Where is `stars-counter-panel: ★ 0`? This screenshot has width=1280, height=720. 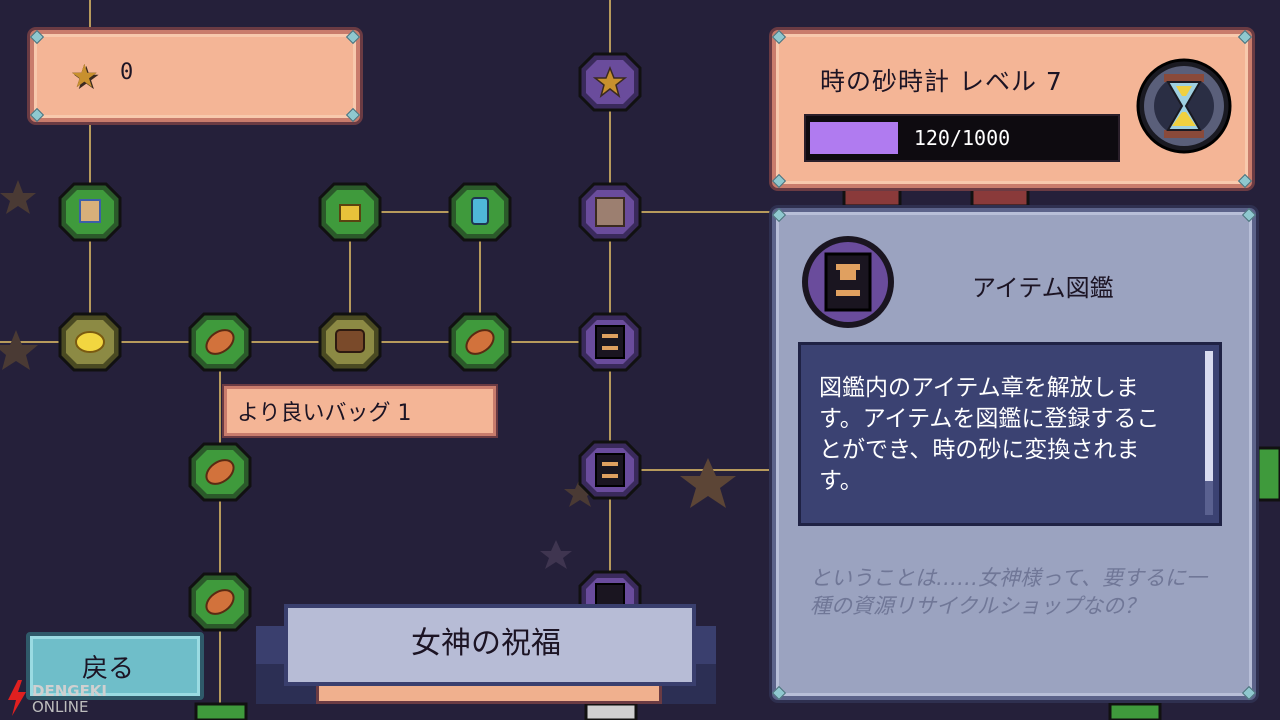
stars-counter-panel: ★ 0 is located at coordinates (195, 76).